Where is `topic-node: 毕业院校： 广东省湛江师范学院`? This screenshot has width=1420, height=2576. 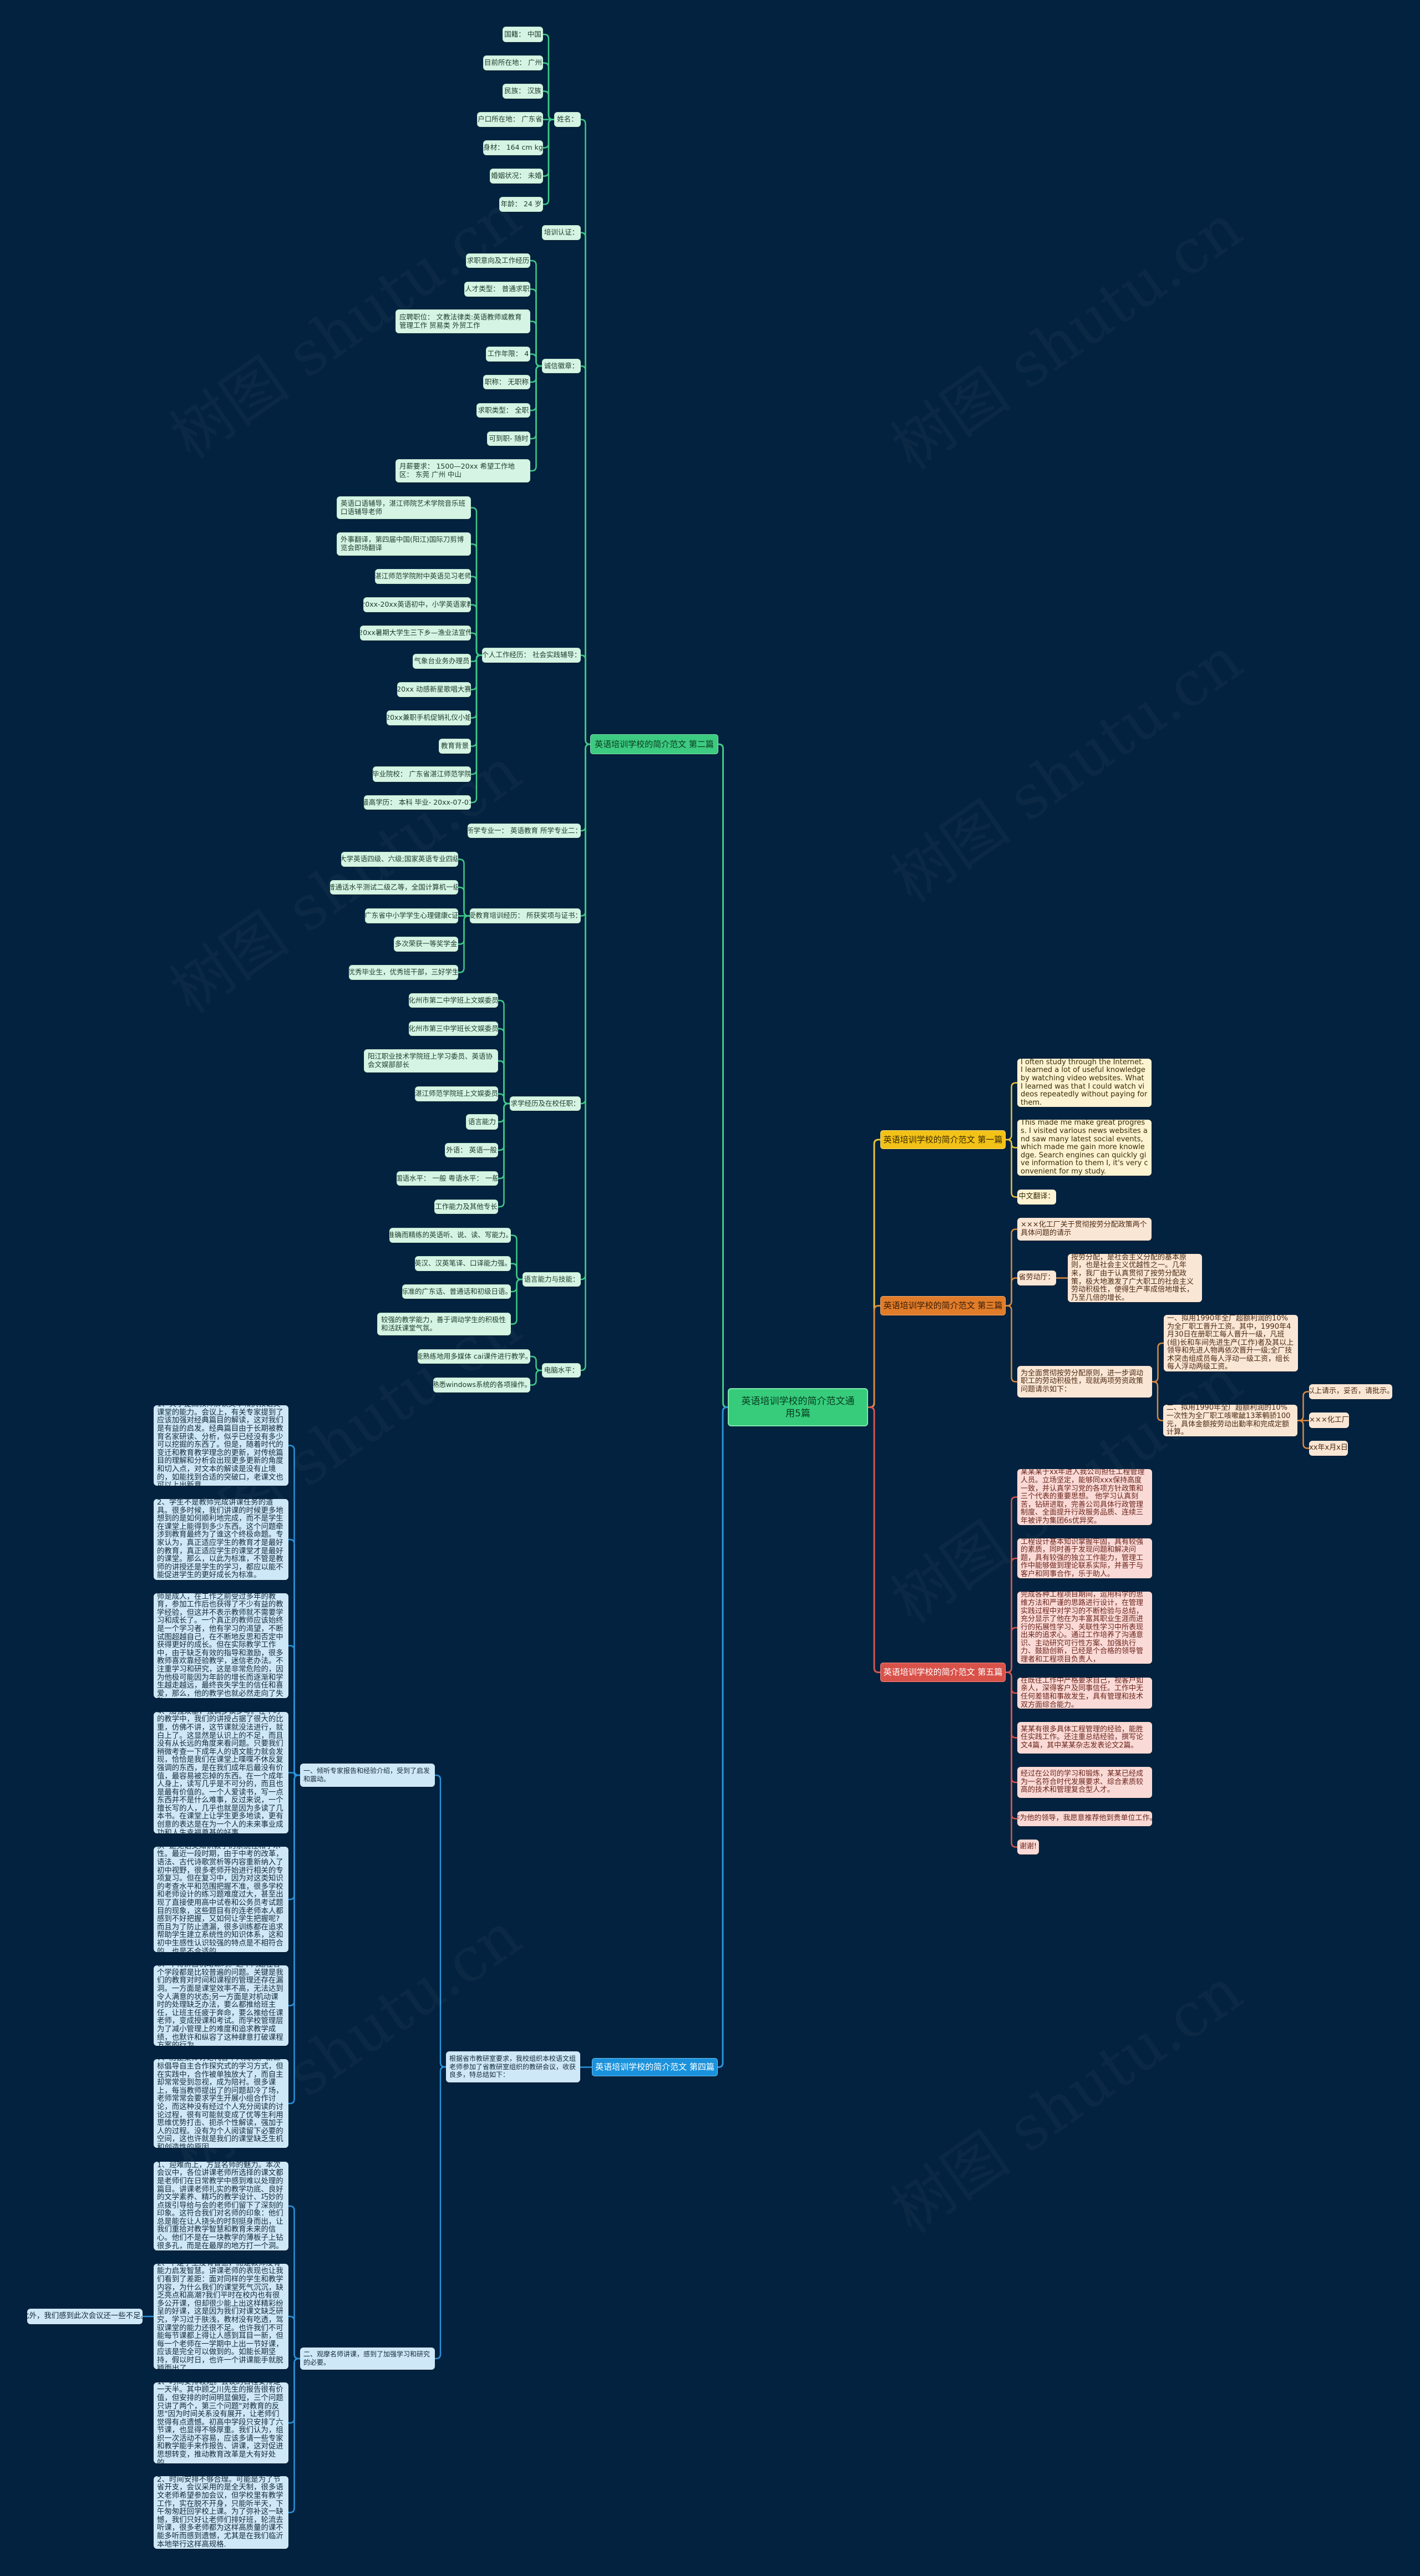
topic-node: 毕业院校： 广东省湛江师范学院 is located at coordinates (422, 774).